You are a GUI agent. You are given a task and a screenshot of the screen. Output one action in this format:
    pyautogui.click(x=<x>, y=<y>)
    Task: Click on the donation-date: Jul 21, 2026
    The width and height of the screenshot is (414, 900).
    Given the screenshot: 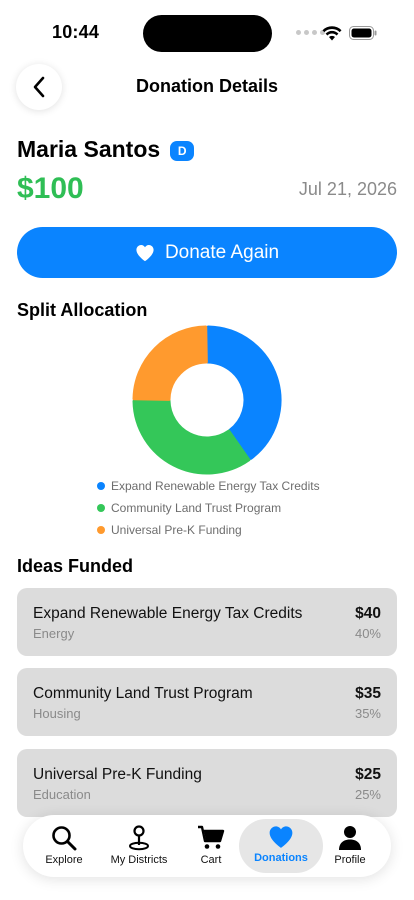 What is the action you would take?
    pyautogui.click(x=347, y=189)
    